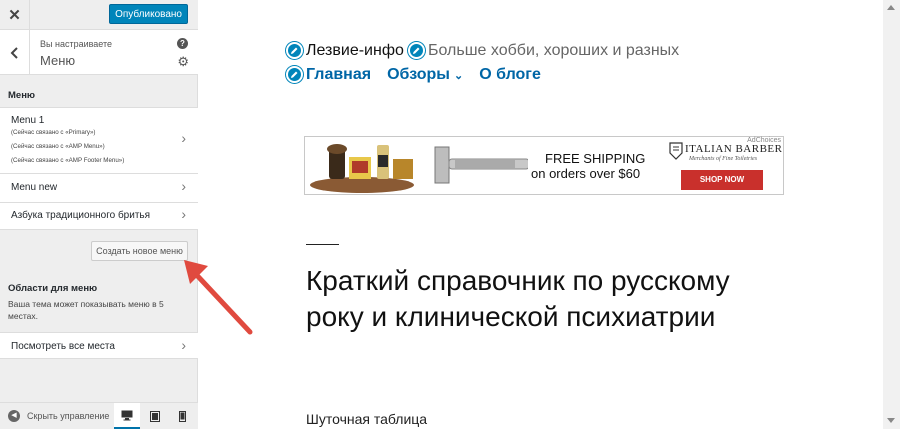  What do you see at coordinates (53, 132) in the screenshot?
I see `menu-location-note: (Сейчас связано с «Primary»)` at bounding box center [53, 132].